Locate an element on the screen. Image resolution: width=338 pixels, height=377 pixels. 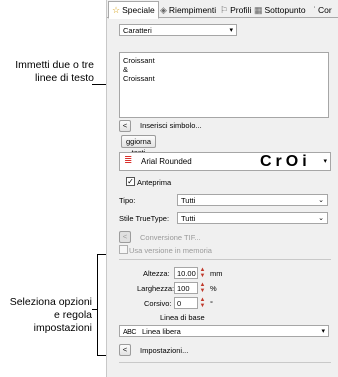
height-stepper: ▲ ▼ is located at coordinates (202, 273).